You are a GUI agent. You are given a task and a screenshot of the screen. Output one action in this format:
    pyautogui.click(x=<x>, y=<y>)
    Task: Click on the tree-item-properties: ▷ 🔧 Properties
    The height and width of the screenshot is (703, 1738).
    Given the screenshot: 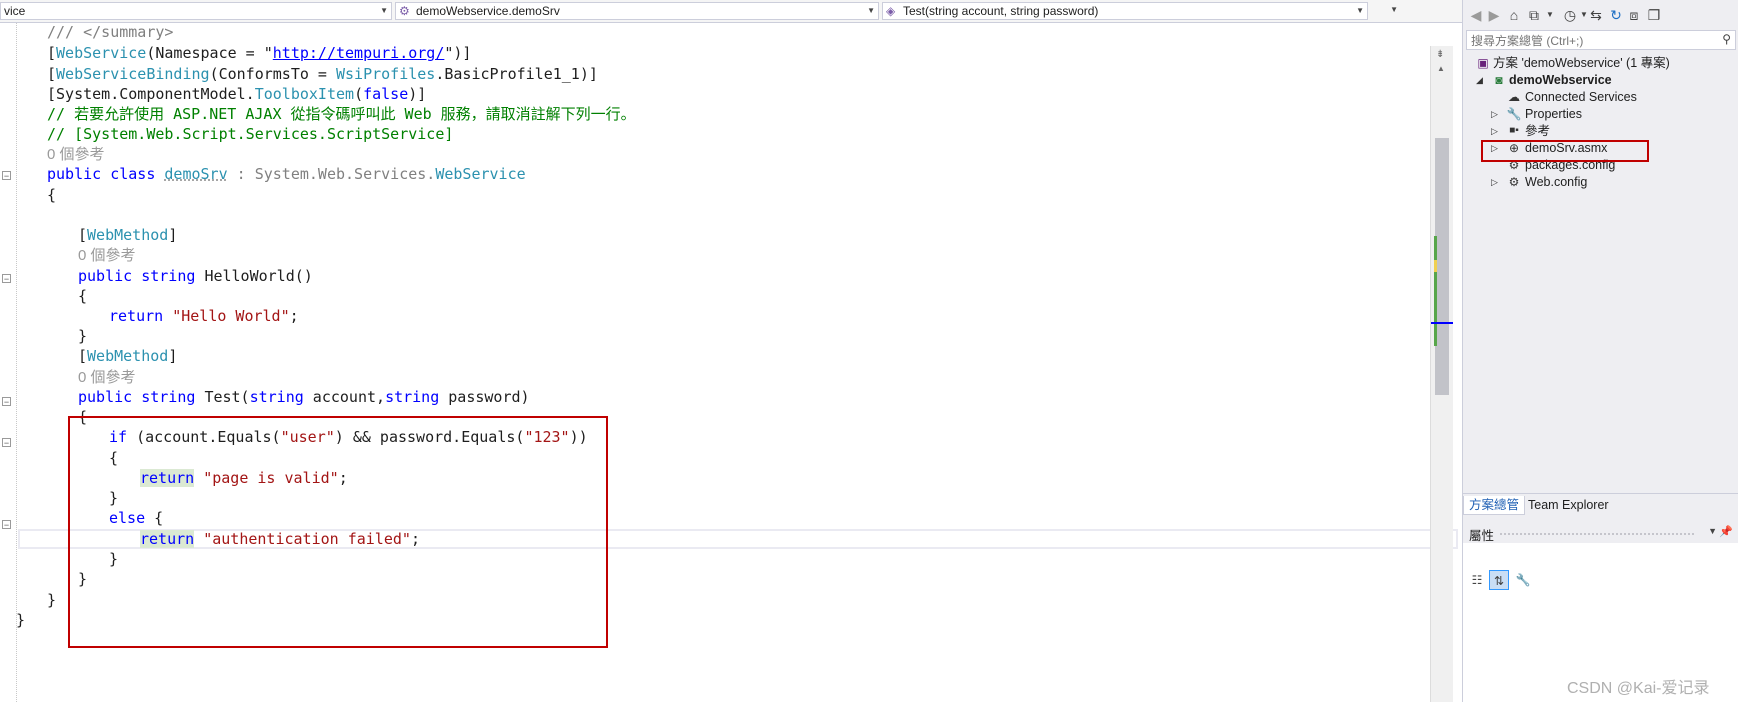 What is the action you would take?
    pyautogui.click(x=1600, y=114)
    